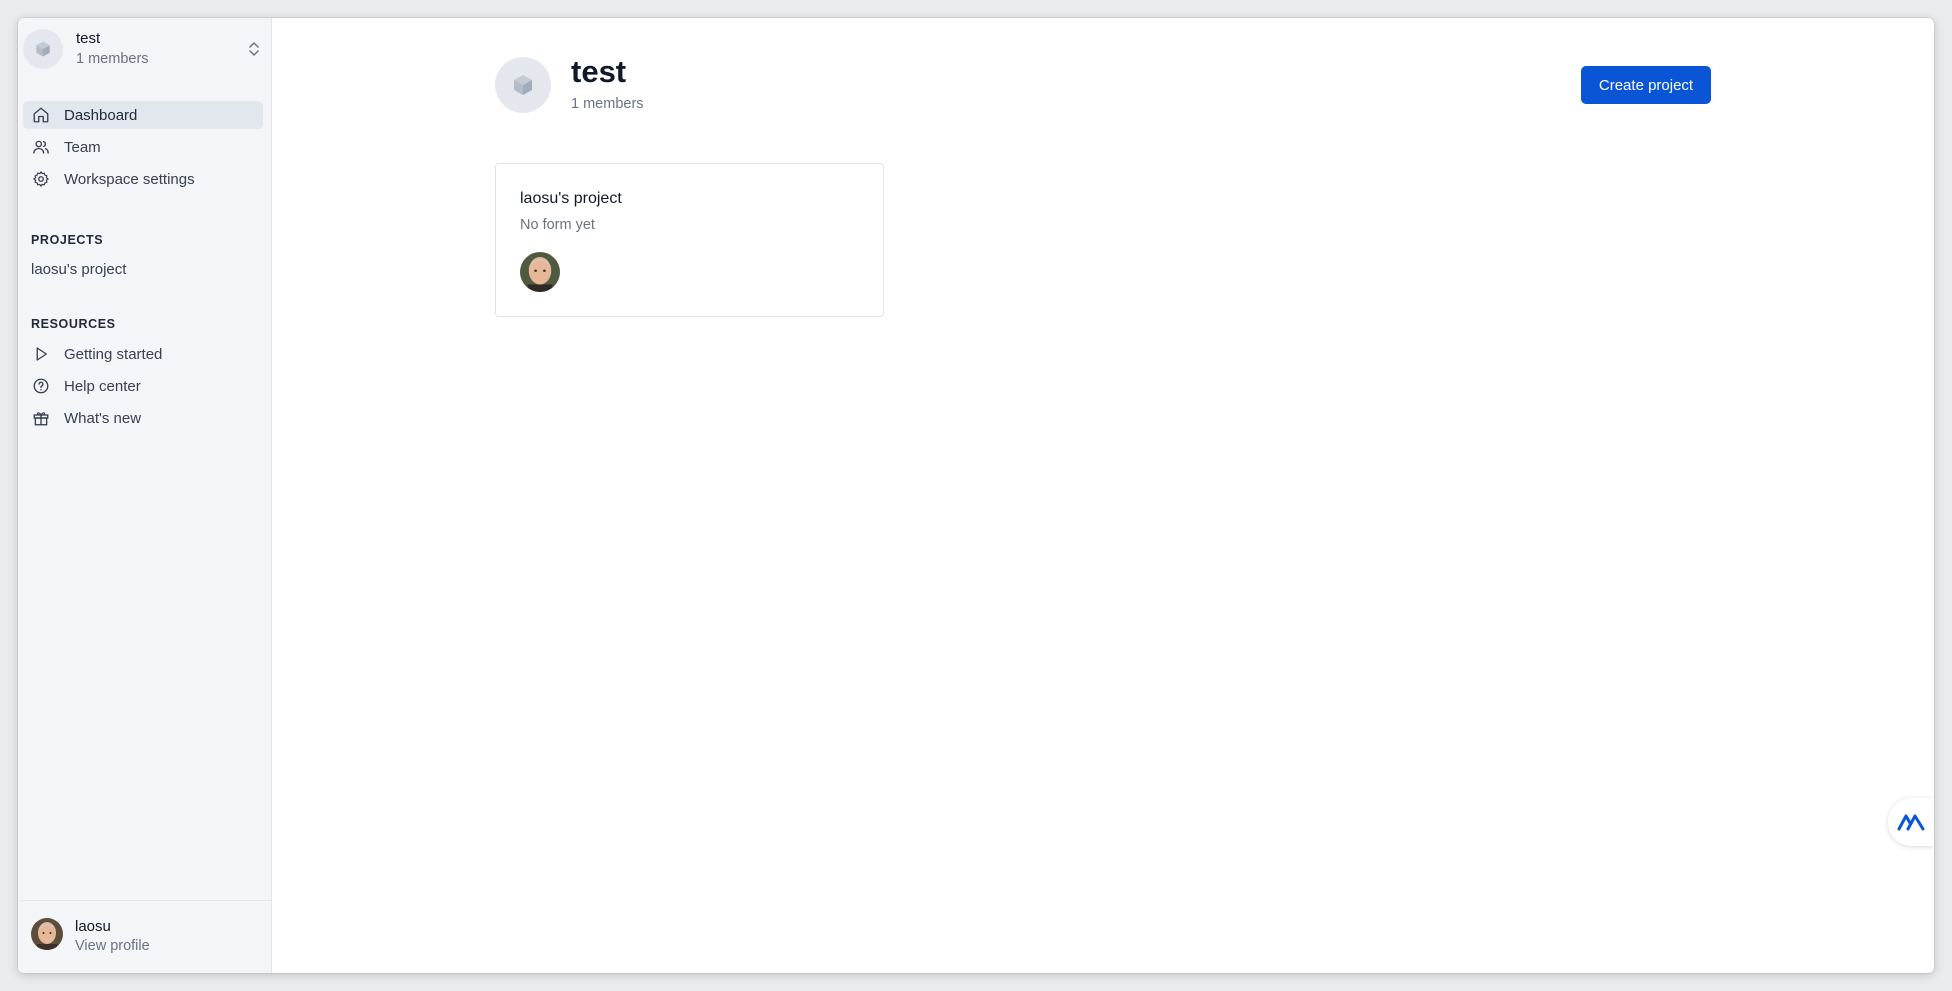 Image resolution: width=1952 pixels, height=991 pixels. I want to click on workspace-name: test, so click(88, 38).